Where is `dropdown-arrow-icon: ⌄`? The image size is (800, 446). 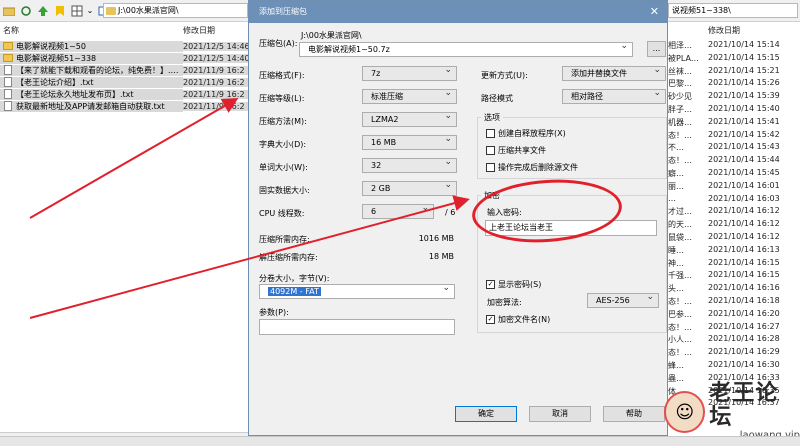 dropdown-arrow-icon: ⌄ is located at coordinates (90, 11).